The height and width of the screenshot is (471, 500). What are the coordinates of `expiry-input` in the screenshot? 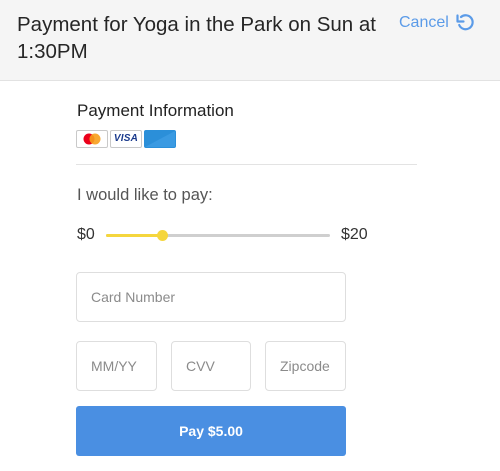 It's located at (116, 366).